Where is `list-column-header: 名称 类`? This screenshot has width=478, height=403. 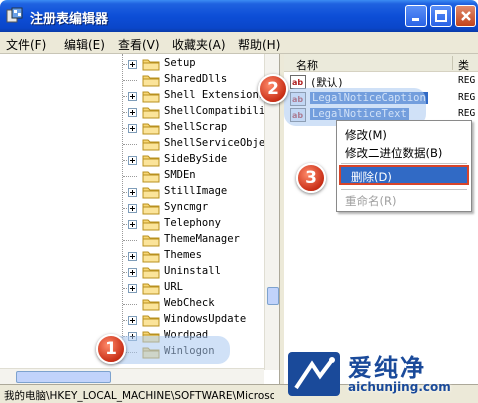 list-column-header: 名称 类 is located at coordinates (381, 63).